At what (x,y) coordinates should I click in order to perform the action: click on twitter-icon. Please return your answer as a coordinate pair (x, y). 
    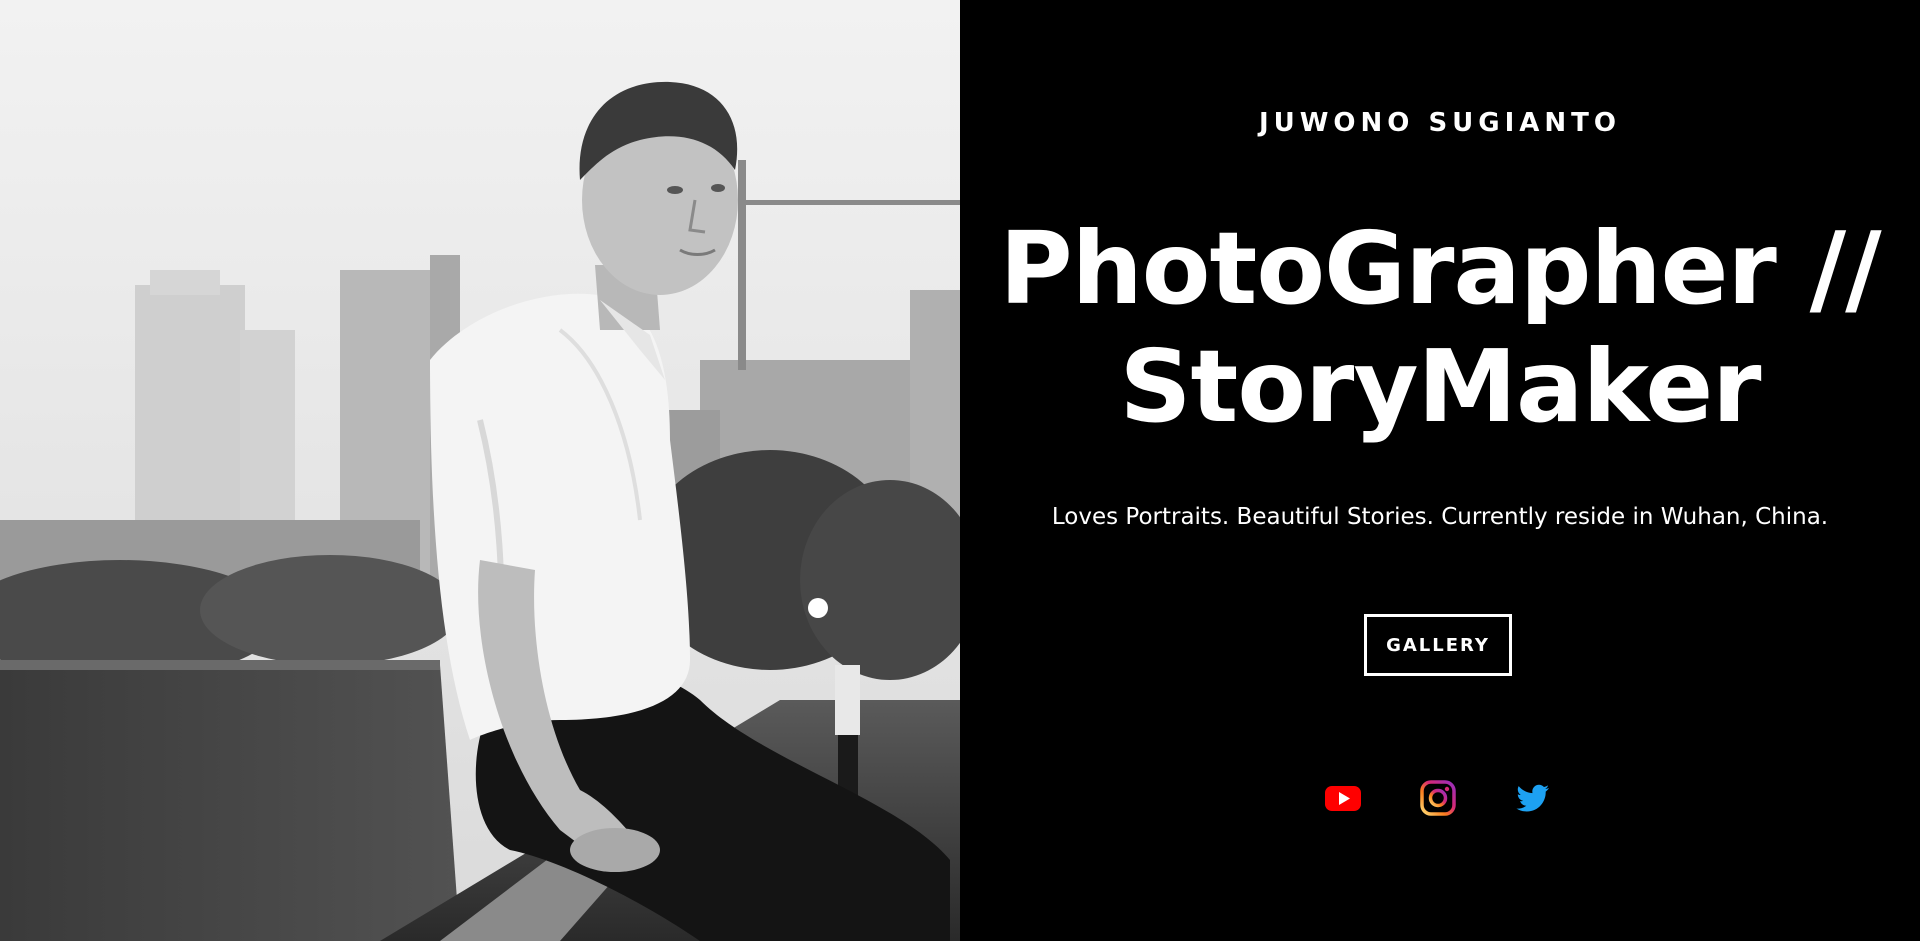
    Looking at the image, I should click on (1532, 798).